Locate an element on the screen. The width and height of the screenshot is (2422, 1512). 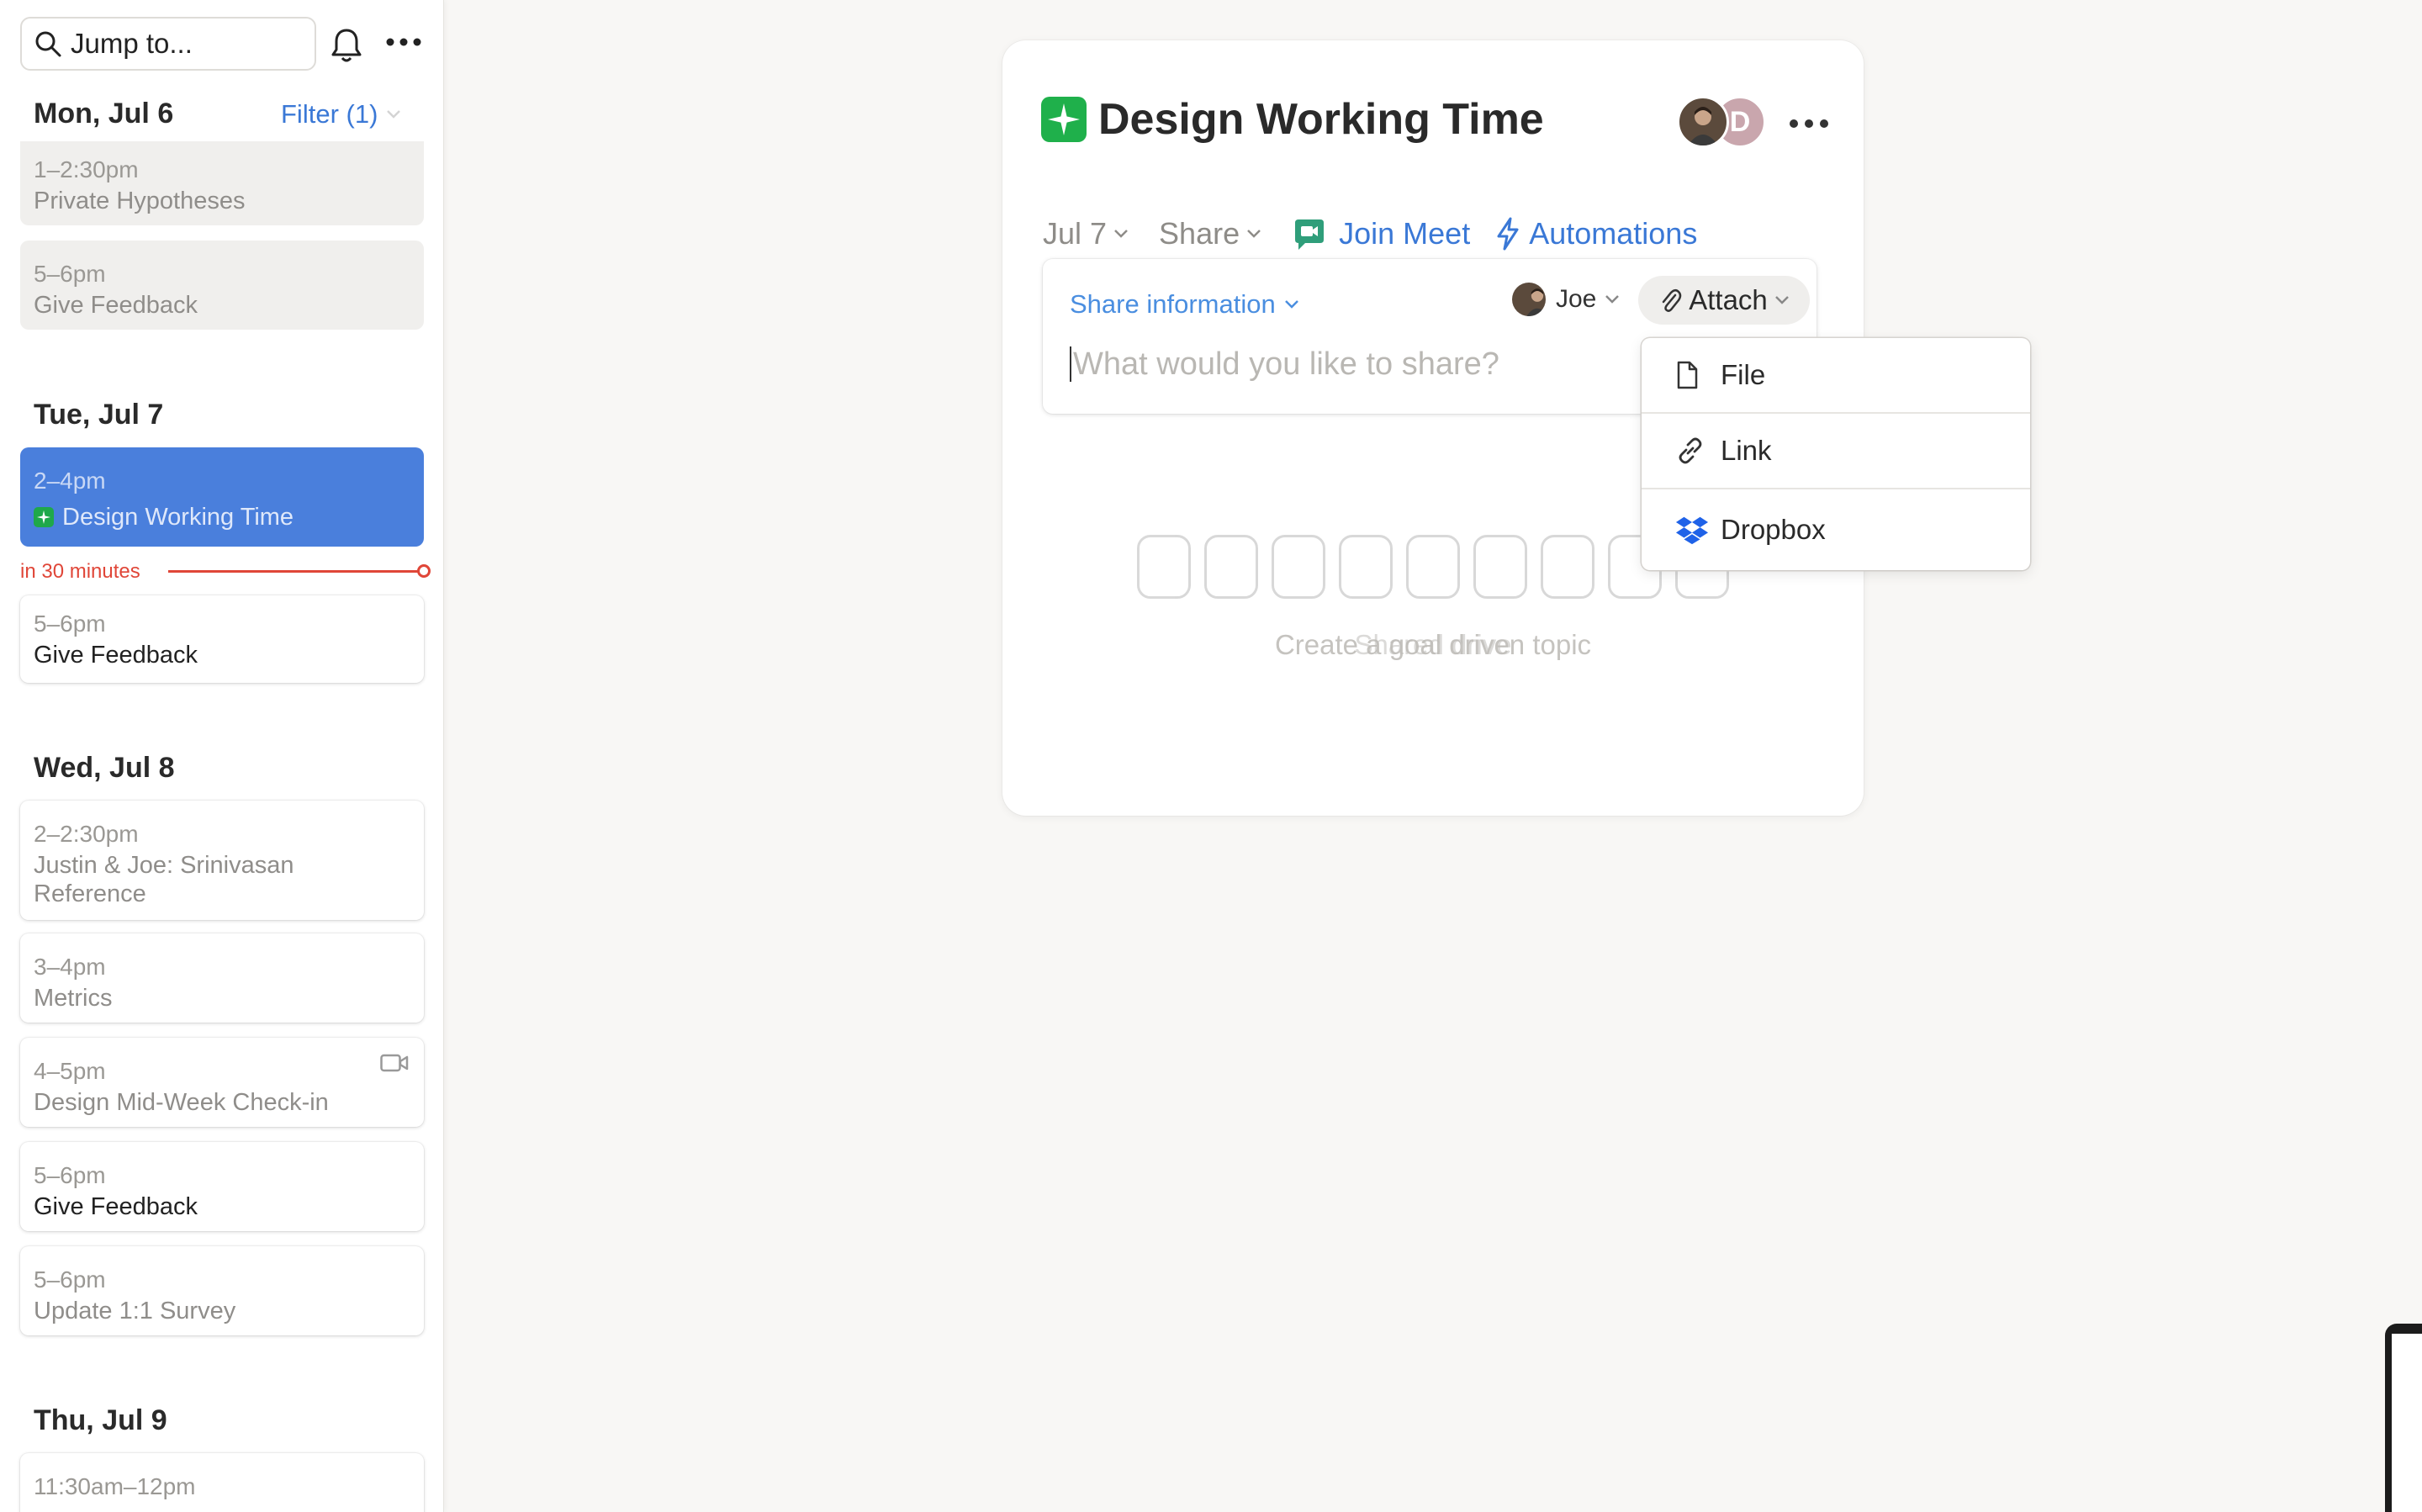
attach-menu-label: Link is located at coordinates (1746, 450).